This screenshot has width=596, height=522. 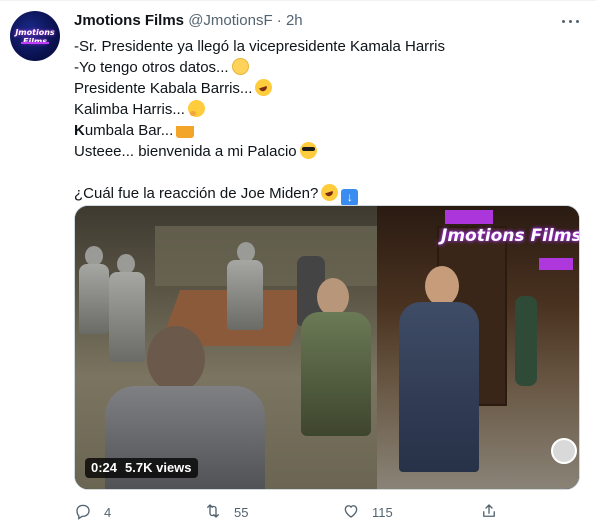 What do you see at coordinates (308, 150) in the screenshot?
I see `smiling-face-with-sunglasses-icon` at bounding box center [308, 150].